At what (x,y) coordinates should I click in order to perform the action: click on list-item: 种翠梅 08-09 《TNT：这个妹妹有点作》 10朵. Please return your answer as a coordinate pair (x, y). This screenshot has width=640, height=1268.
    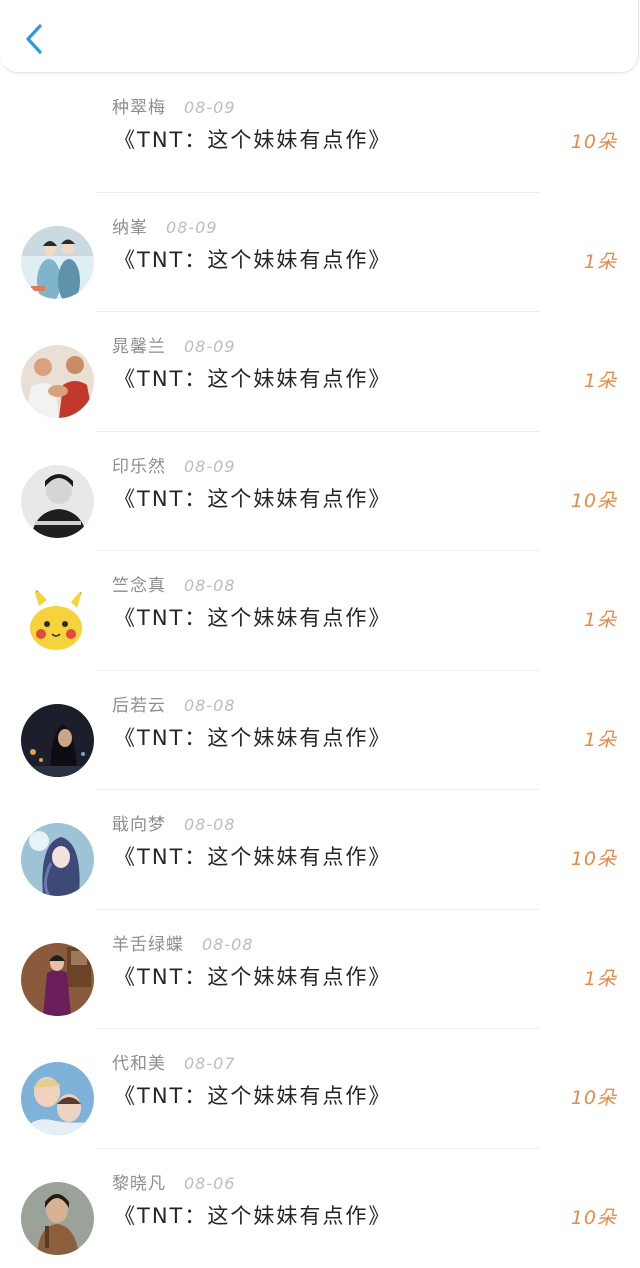
    Looking at the image, I should click on (320, 133).